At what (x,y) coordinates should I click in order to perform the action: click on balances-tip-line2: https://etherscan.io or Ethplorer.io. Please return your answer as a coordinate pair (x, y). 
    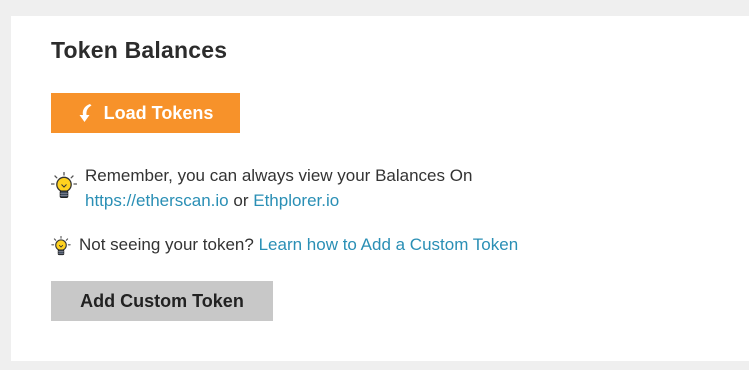
    Looking at the image, I should click on (278, 200).